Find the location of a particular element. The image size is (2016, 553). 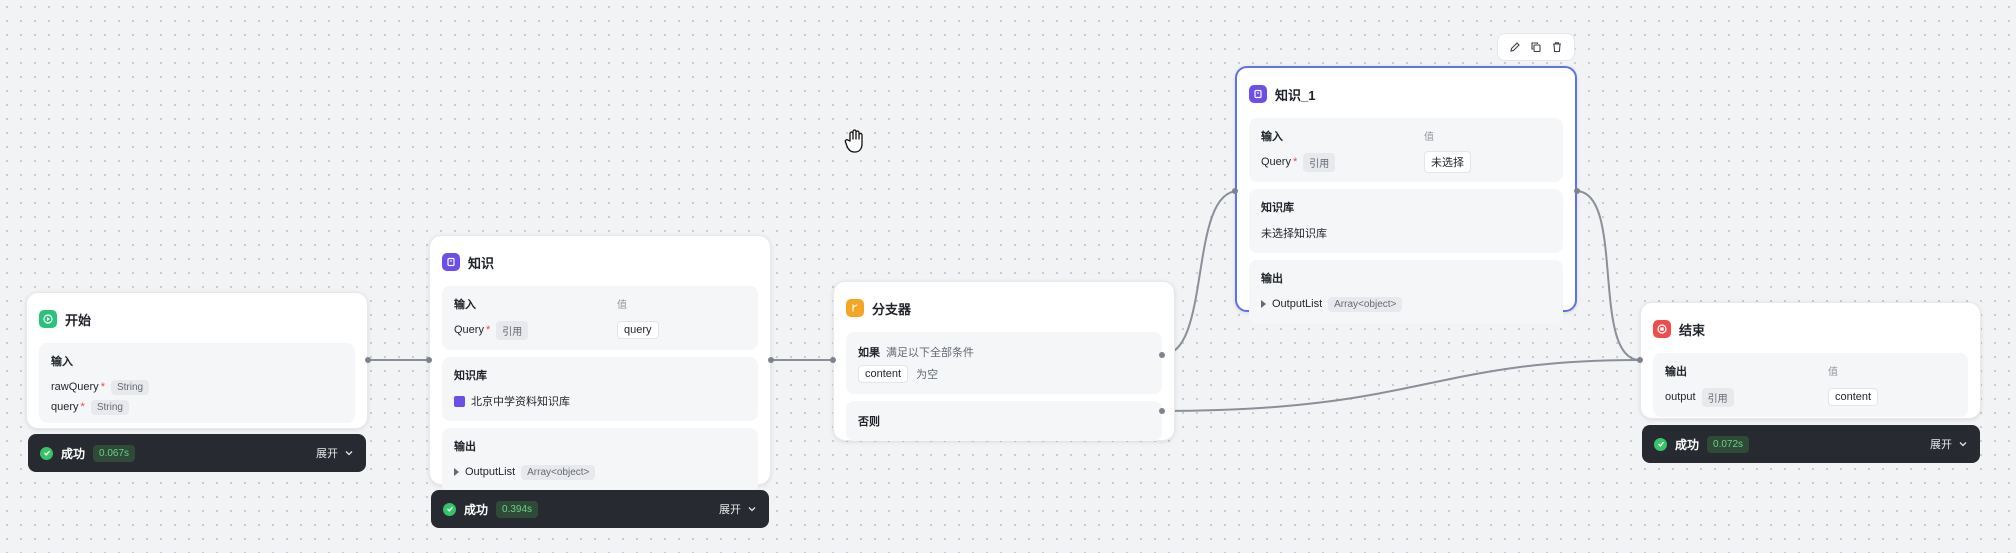

start-input-title: 输入 is located at coordinates (62, 362).